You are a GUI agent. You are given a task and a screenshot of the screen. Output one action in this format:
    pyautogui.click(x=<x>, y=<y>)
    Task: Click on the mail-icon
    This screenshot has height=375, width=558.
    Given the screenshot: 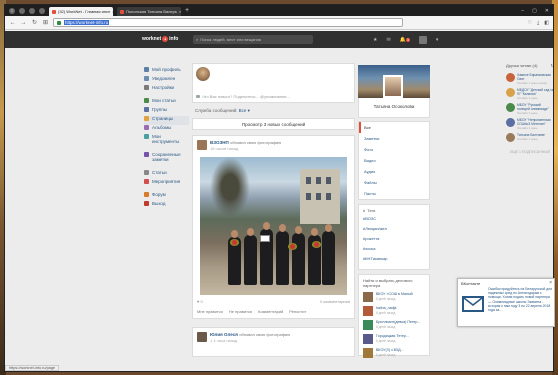 What is the action you would take?
    pyautogui.click(x=473, y=304)
    